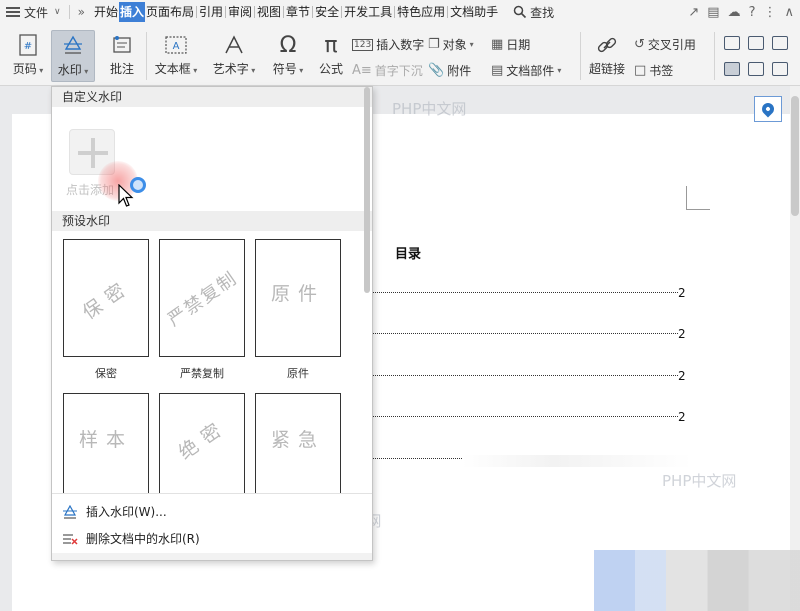  Describe the element at coordinates (298, 373) in the screenshot. I see `preset-caption: 原件` at that location.